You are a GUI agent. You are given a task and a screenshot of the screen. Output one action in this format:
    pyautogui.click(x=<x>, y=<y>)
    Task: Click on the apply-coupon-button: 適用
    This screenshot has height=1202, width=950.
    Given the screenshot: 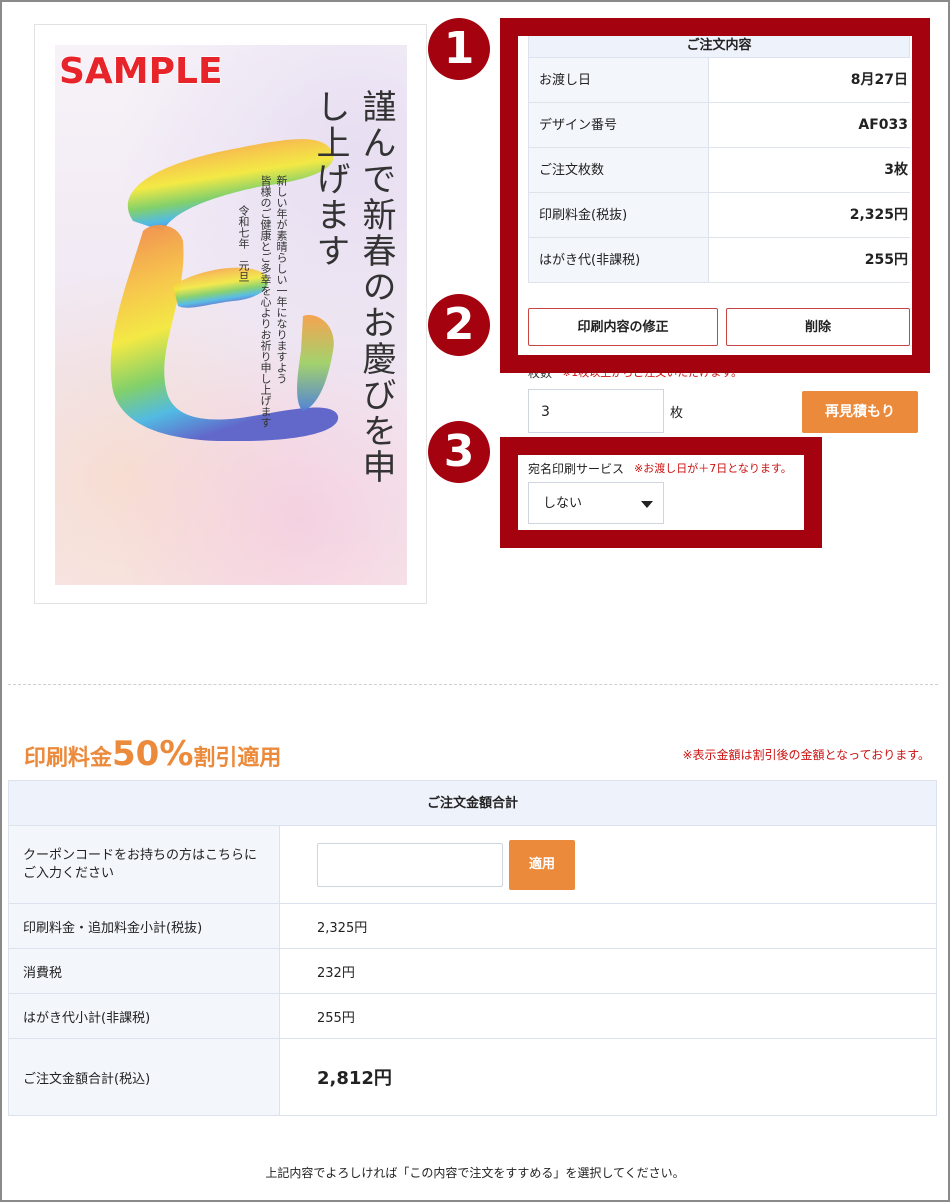 What is the action you would take?
    pyautogui.click(x=542, y=864)
    